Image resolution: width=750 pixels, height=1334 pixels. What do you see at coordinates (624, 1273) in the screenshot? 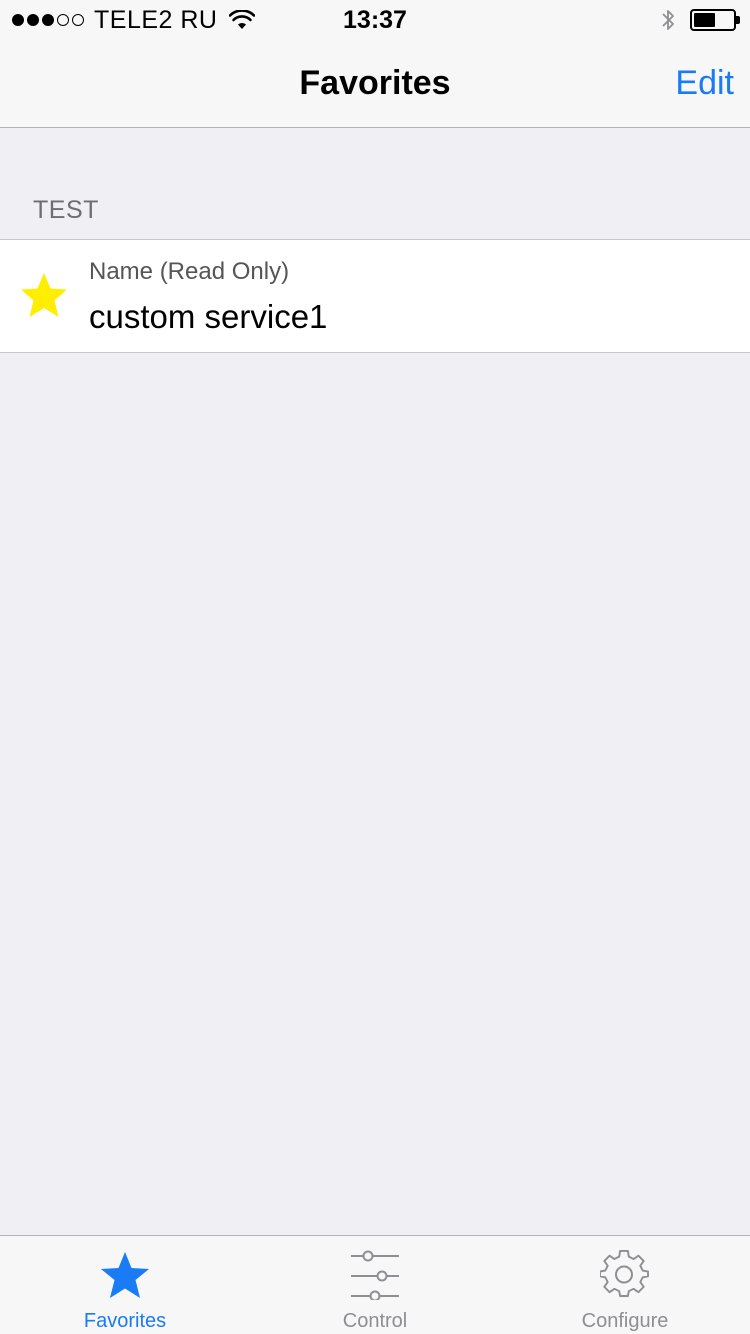
I see `gear-icon` at bounding box center [624, 1273].